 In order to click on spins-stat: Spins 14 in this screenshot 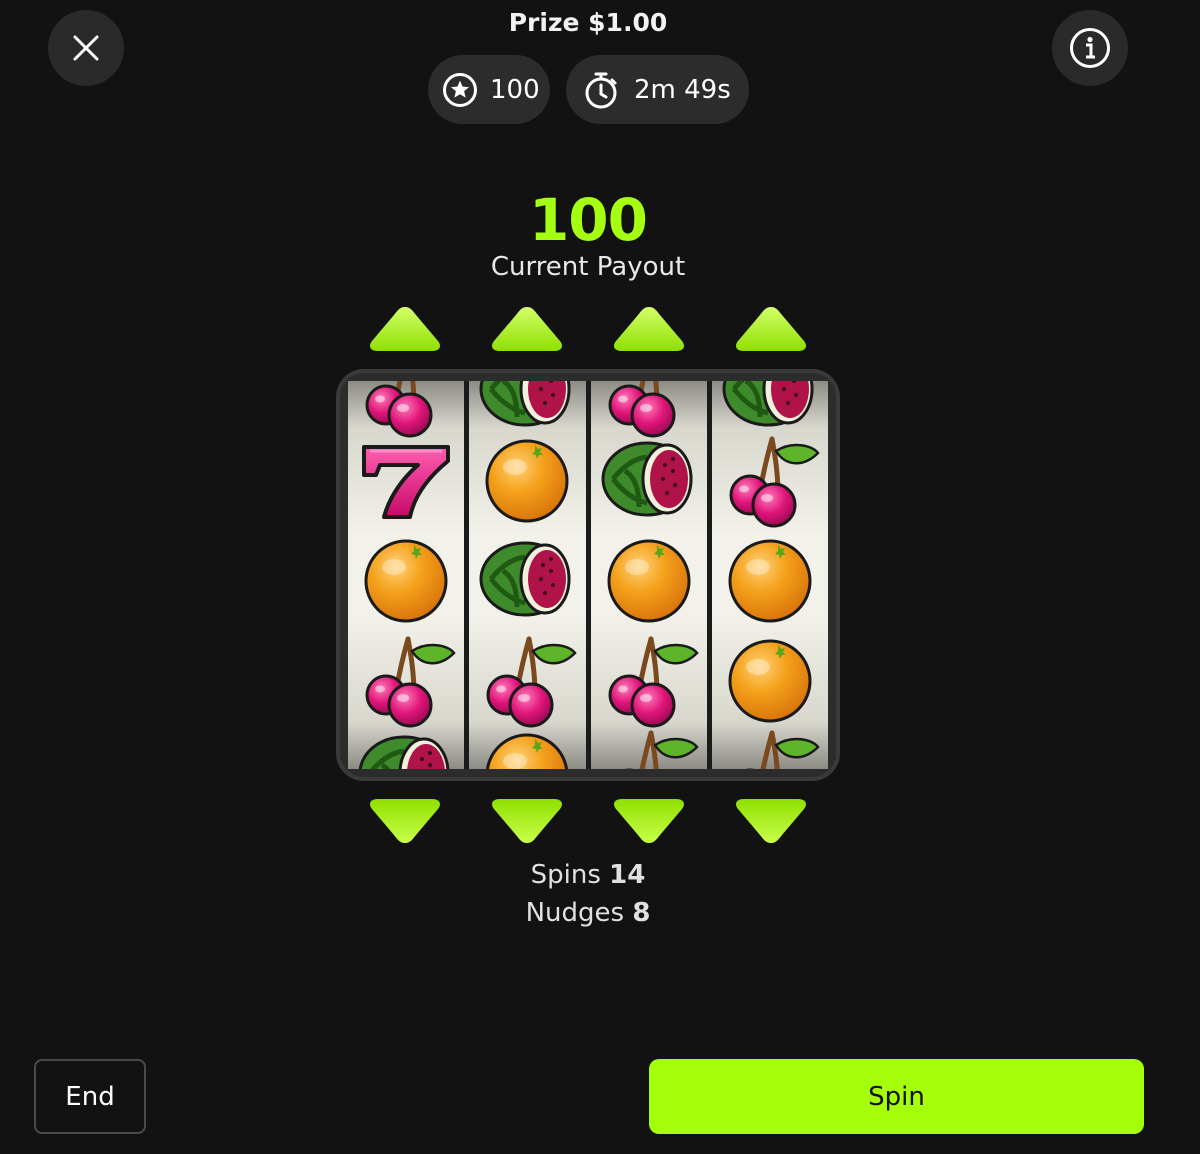, I will do `click(588, 875)`.